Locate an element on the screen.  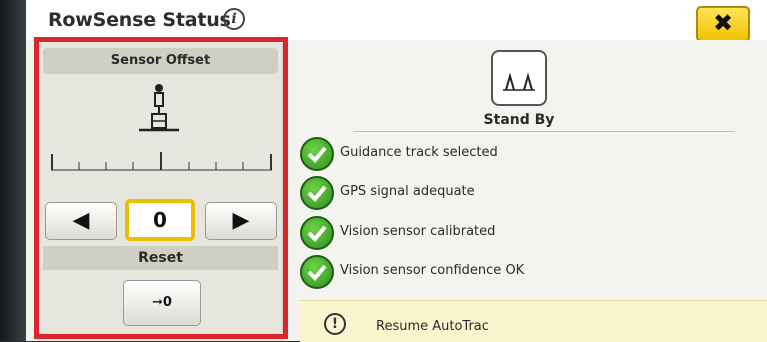
offset-value-field: 0 is located at coordinates (160, 220).